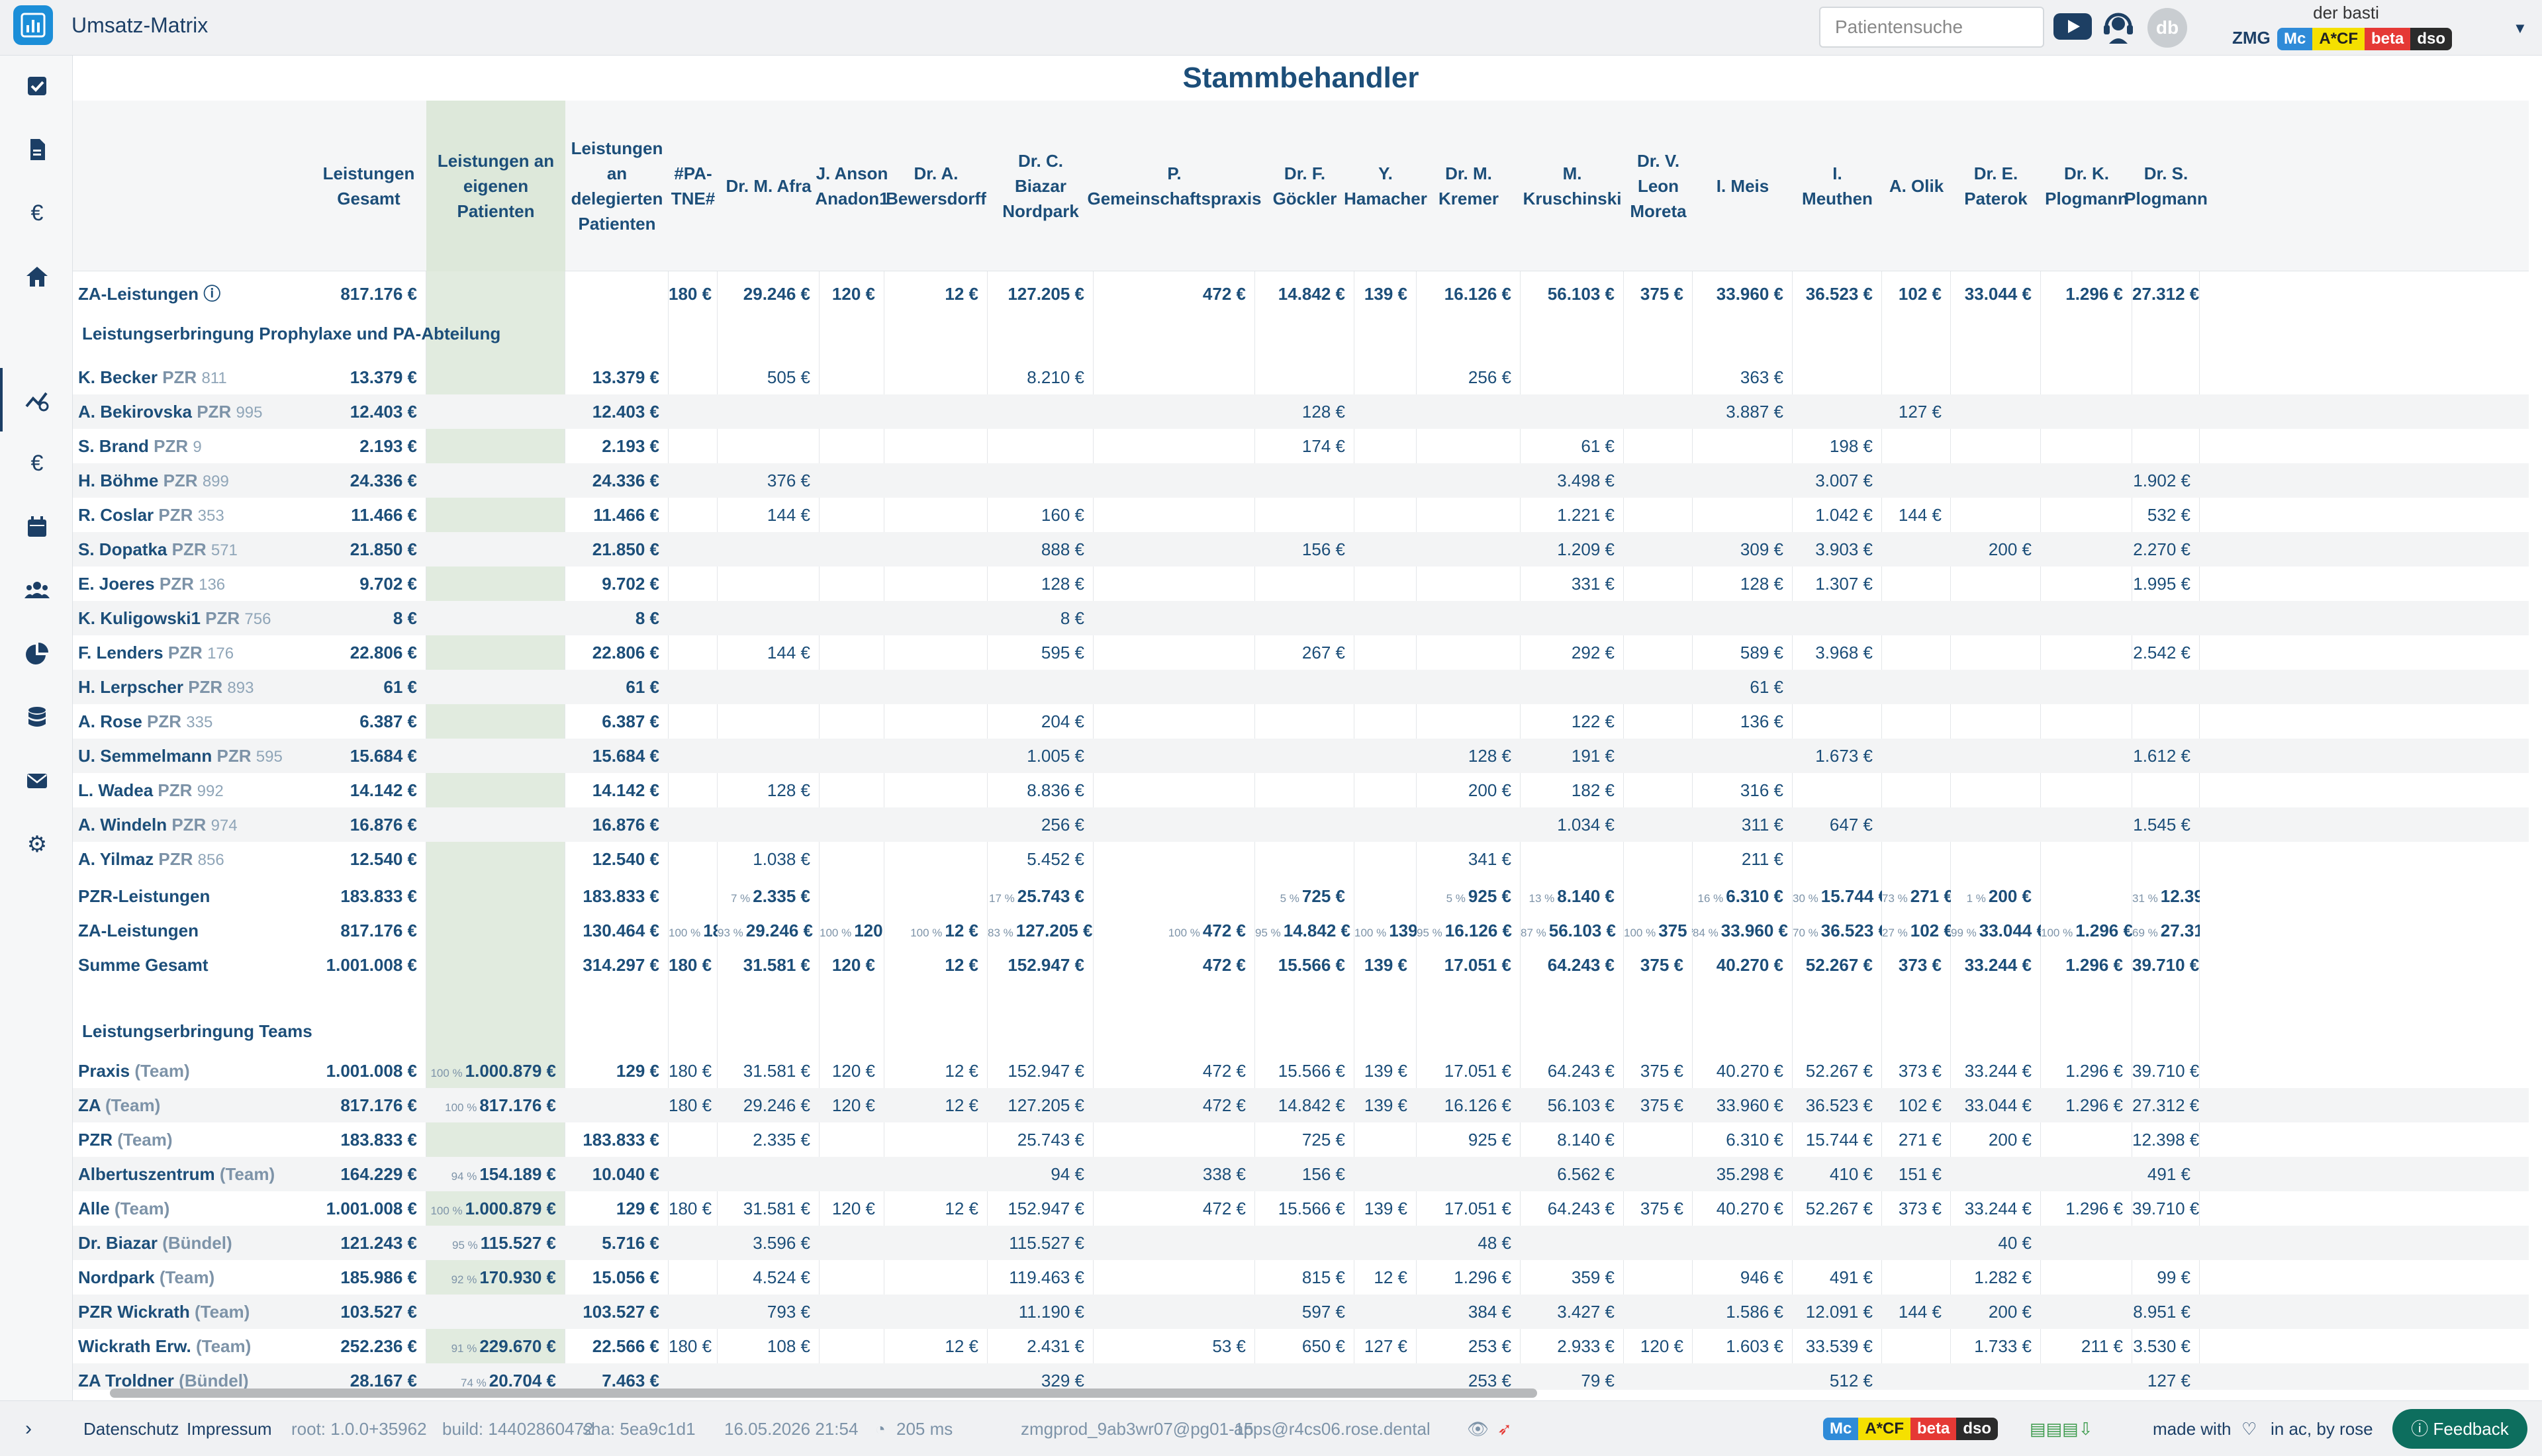  I want to click on table-cell: 52.267 €, so click(1838, 1208).